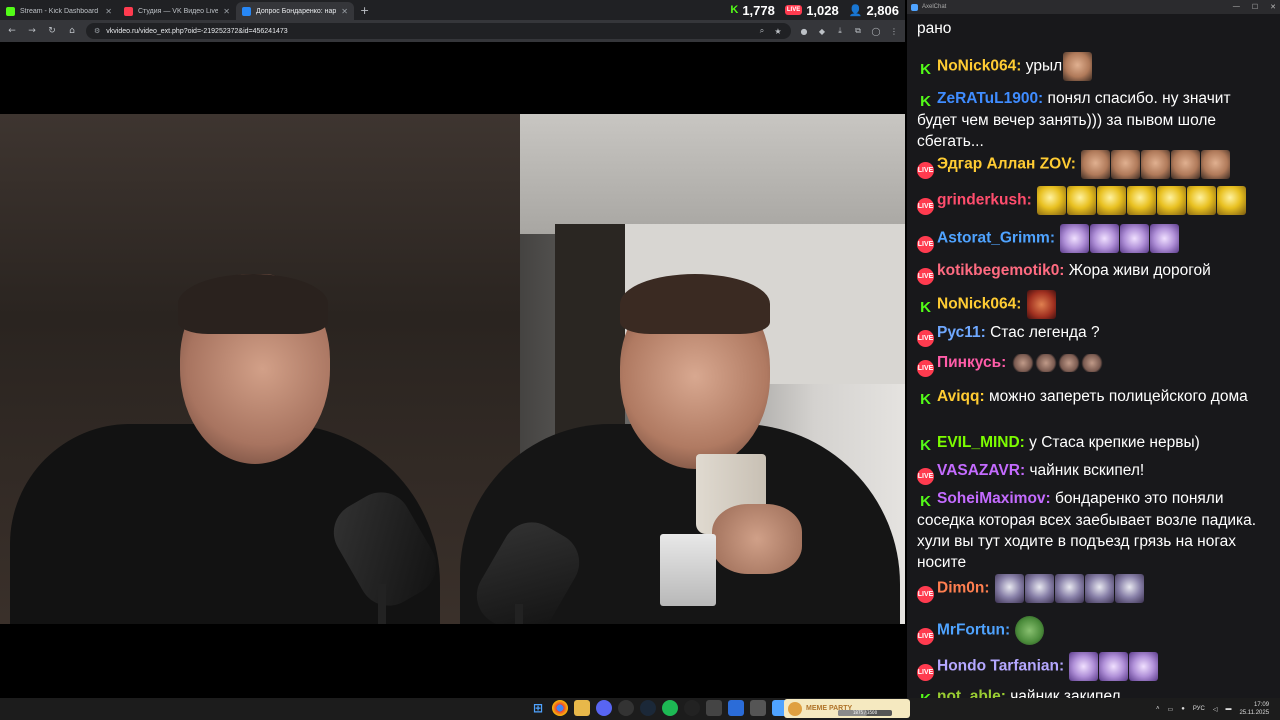 The image size is (1280, 720). What do you see at coordinates (963, 588) in the screenshot?
I see `chat-username: Dim0n:` at bounding box center [963, 588].